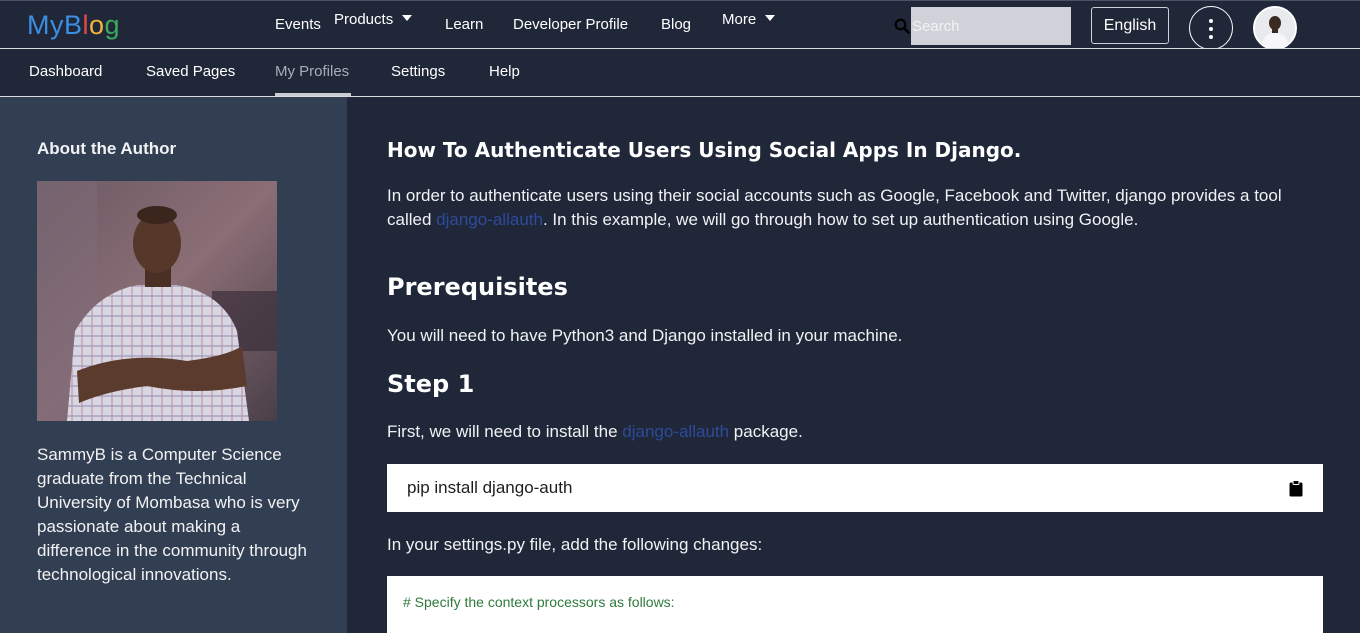 This screenshot has width=1360, height=633. I want to click on avatar-image, so click(1275, 28).